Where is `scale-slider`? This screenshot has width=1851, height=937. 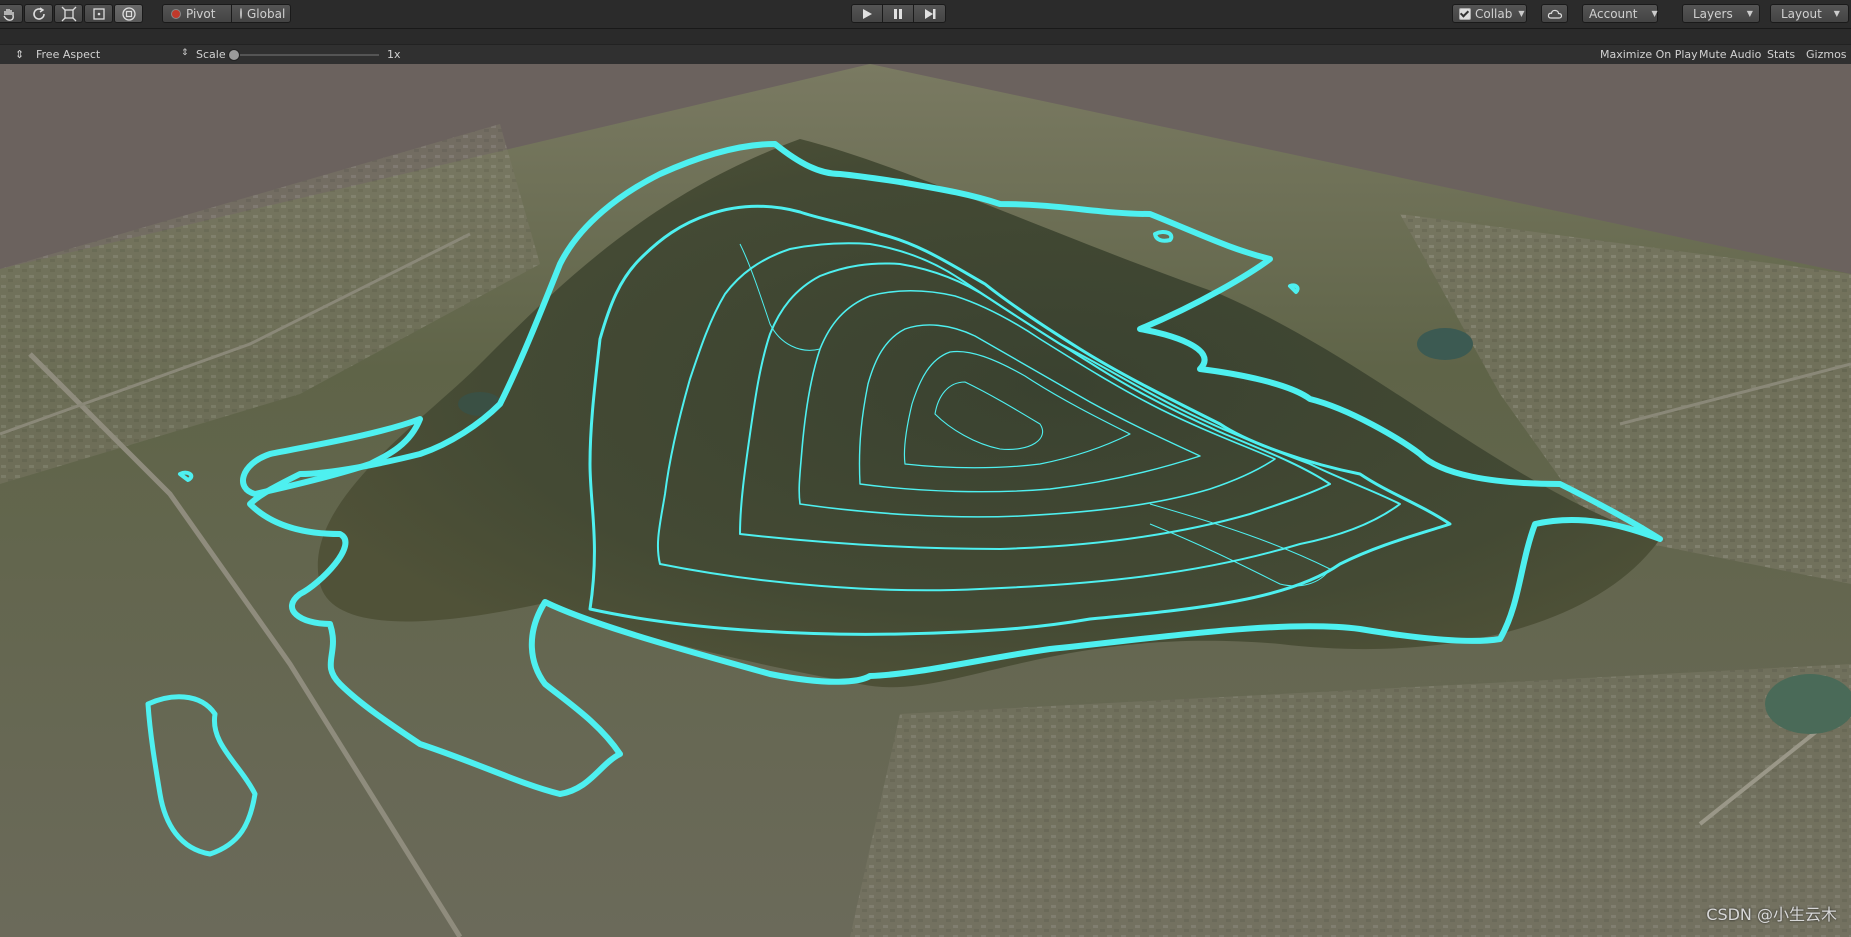
scale-slider is located at coordinates (305, 55).